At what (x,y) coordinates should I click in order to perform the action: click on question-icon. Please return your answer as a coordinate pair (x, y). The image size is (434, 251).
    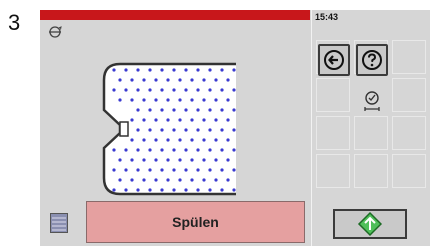
    Looking at the image, I should click on (372, 60).